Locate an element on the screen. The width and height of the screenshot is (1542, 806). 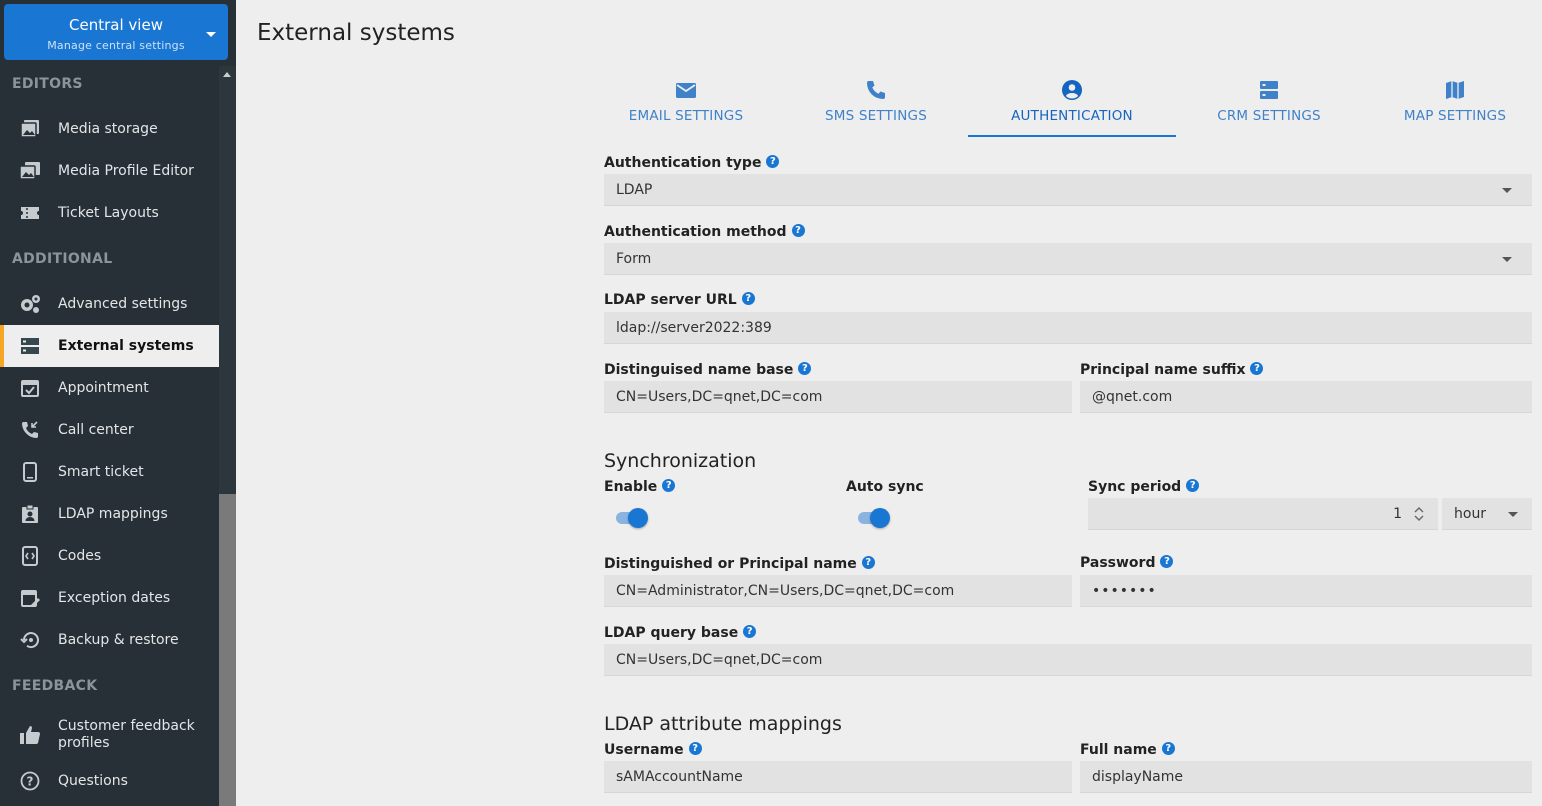
dn-principal-label-text: Distinguished or Principal name is located at coordinates (730, 564).